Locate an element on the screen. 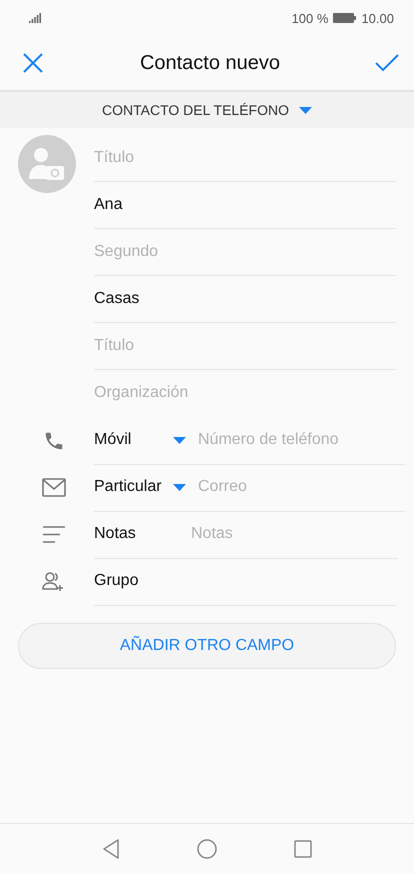 The image size is (414, 874). mail-icon is located at coordinates (54, 487).